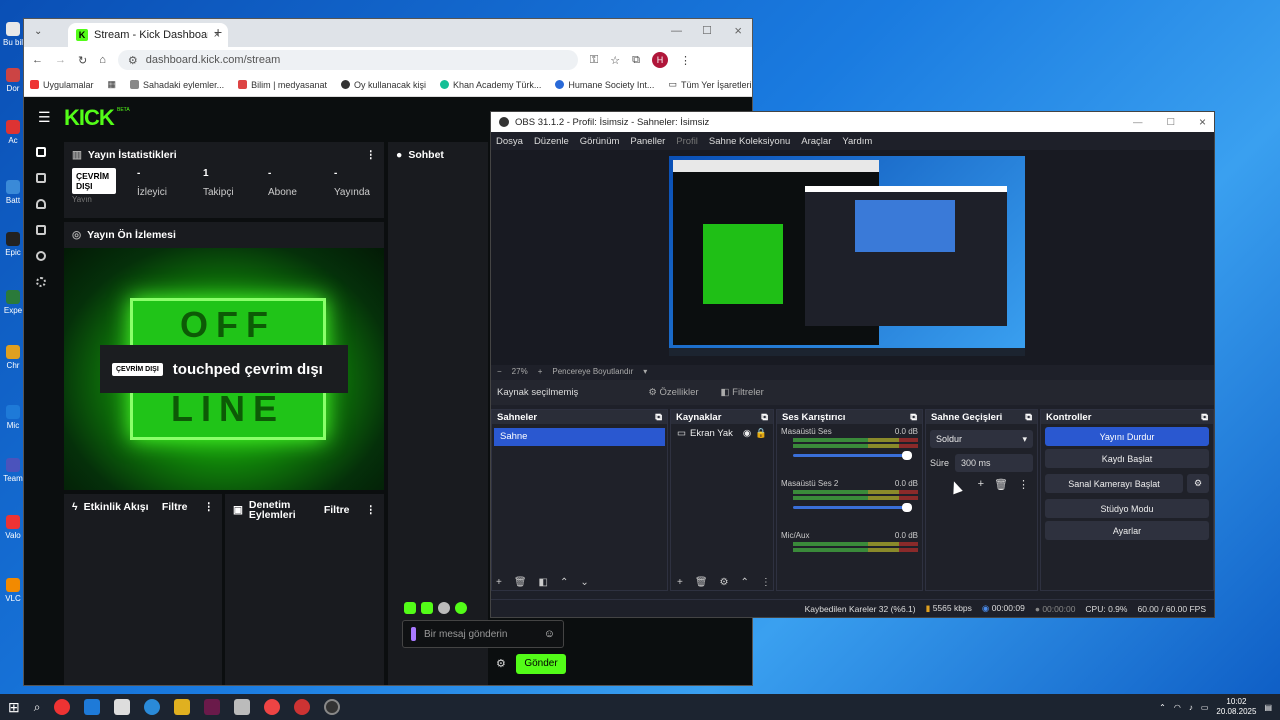  What do you see at coordinates (1191, 707) in the screenshot?
I see `volume-icon: ♪` at bounding box center [1191, 707].